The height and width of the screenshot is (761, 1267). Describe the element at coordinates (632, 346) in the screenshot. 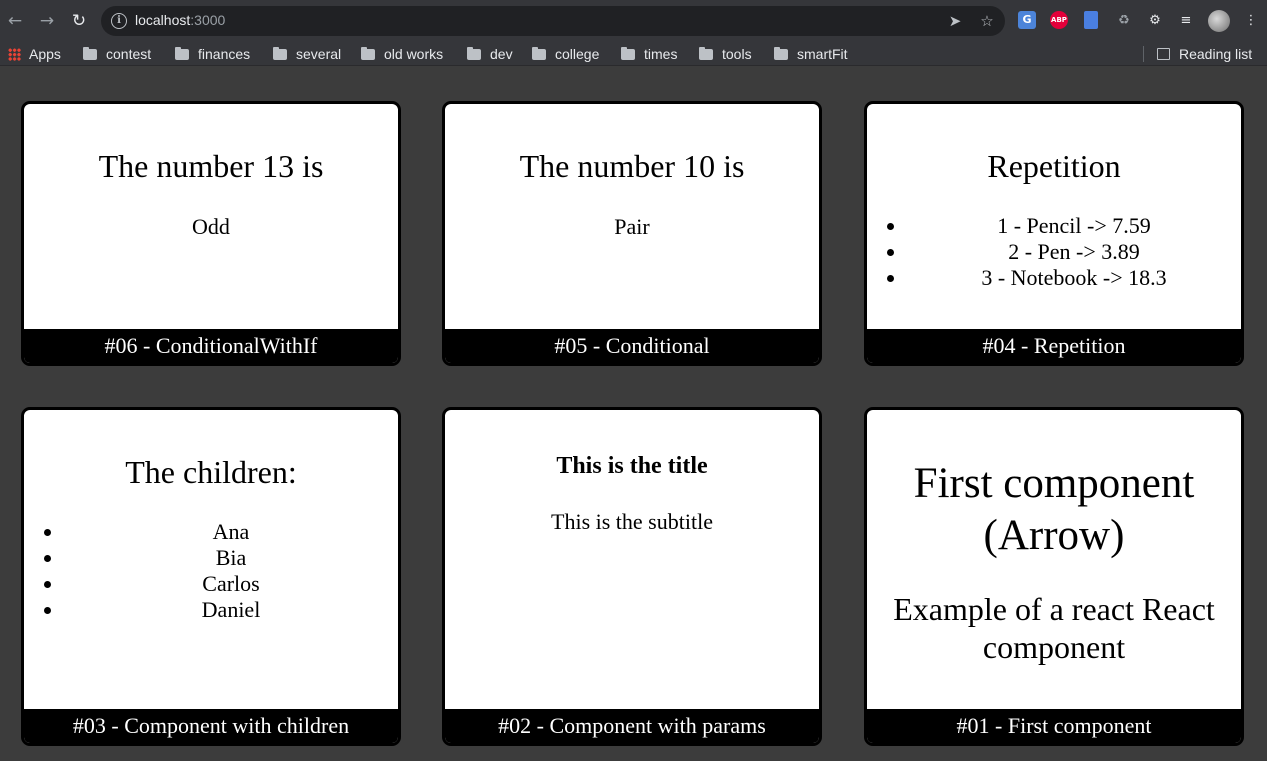

I see `card-footer: #05 - Conditional` at that location.